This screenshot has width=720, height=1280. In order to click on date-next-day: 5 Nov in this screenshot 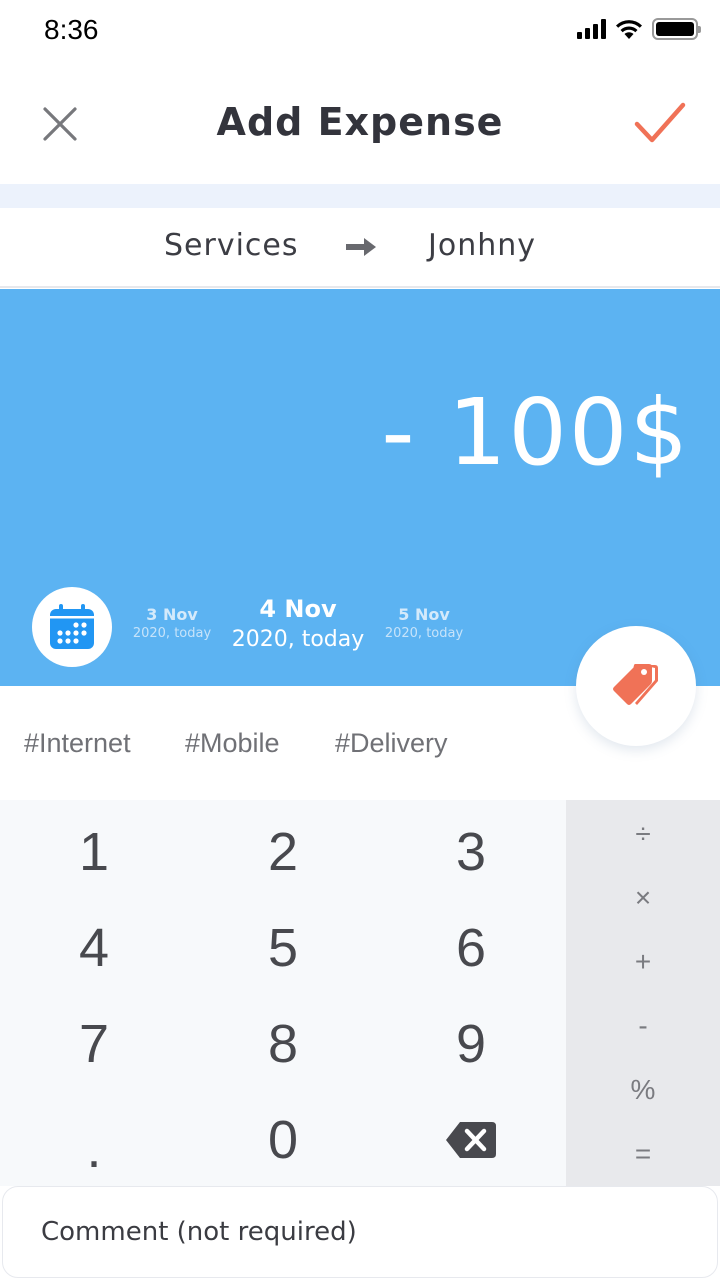, I will do `click(424, 614)`.